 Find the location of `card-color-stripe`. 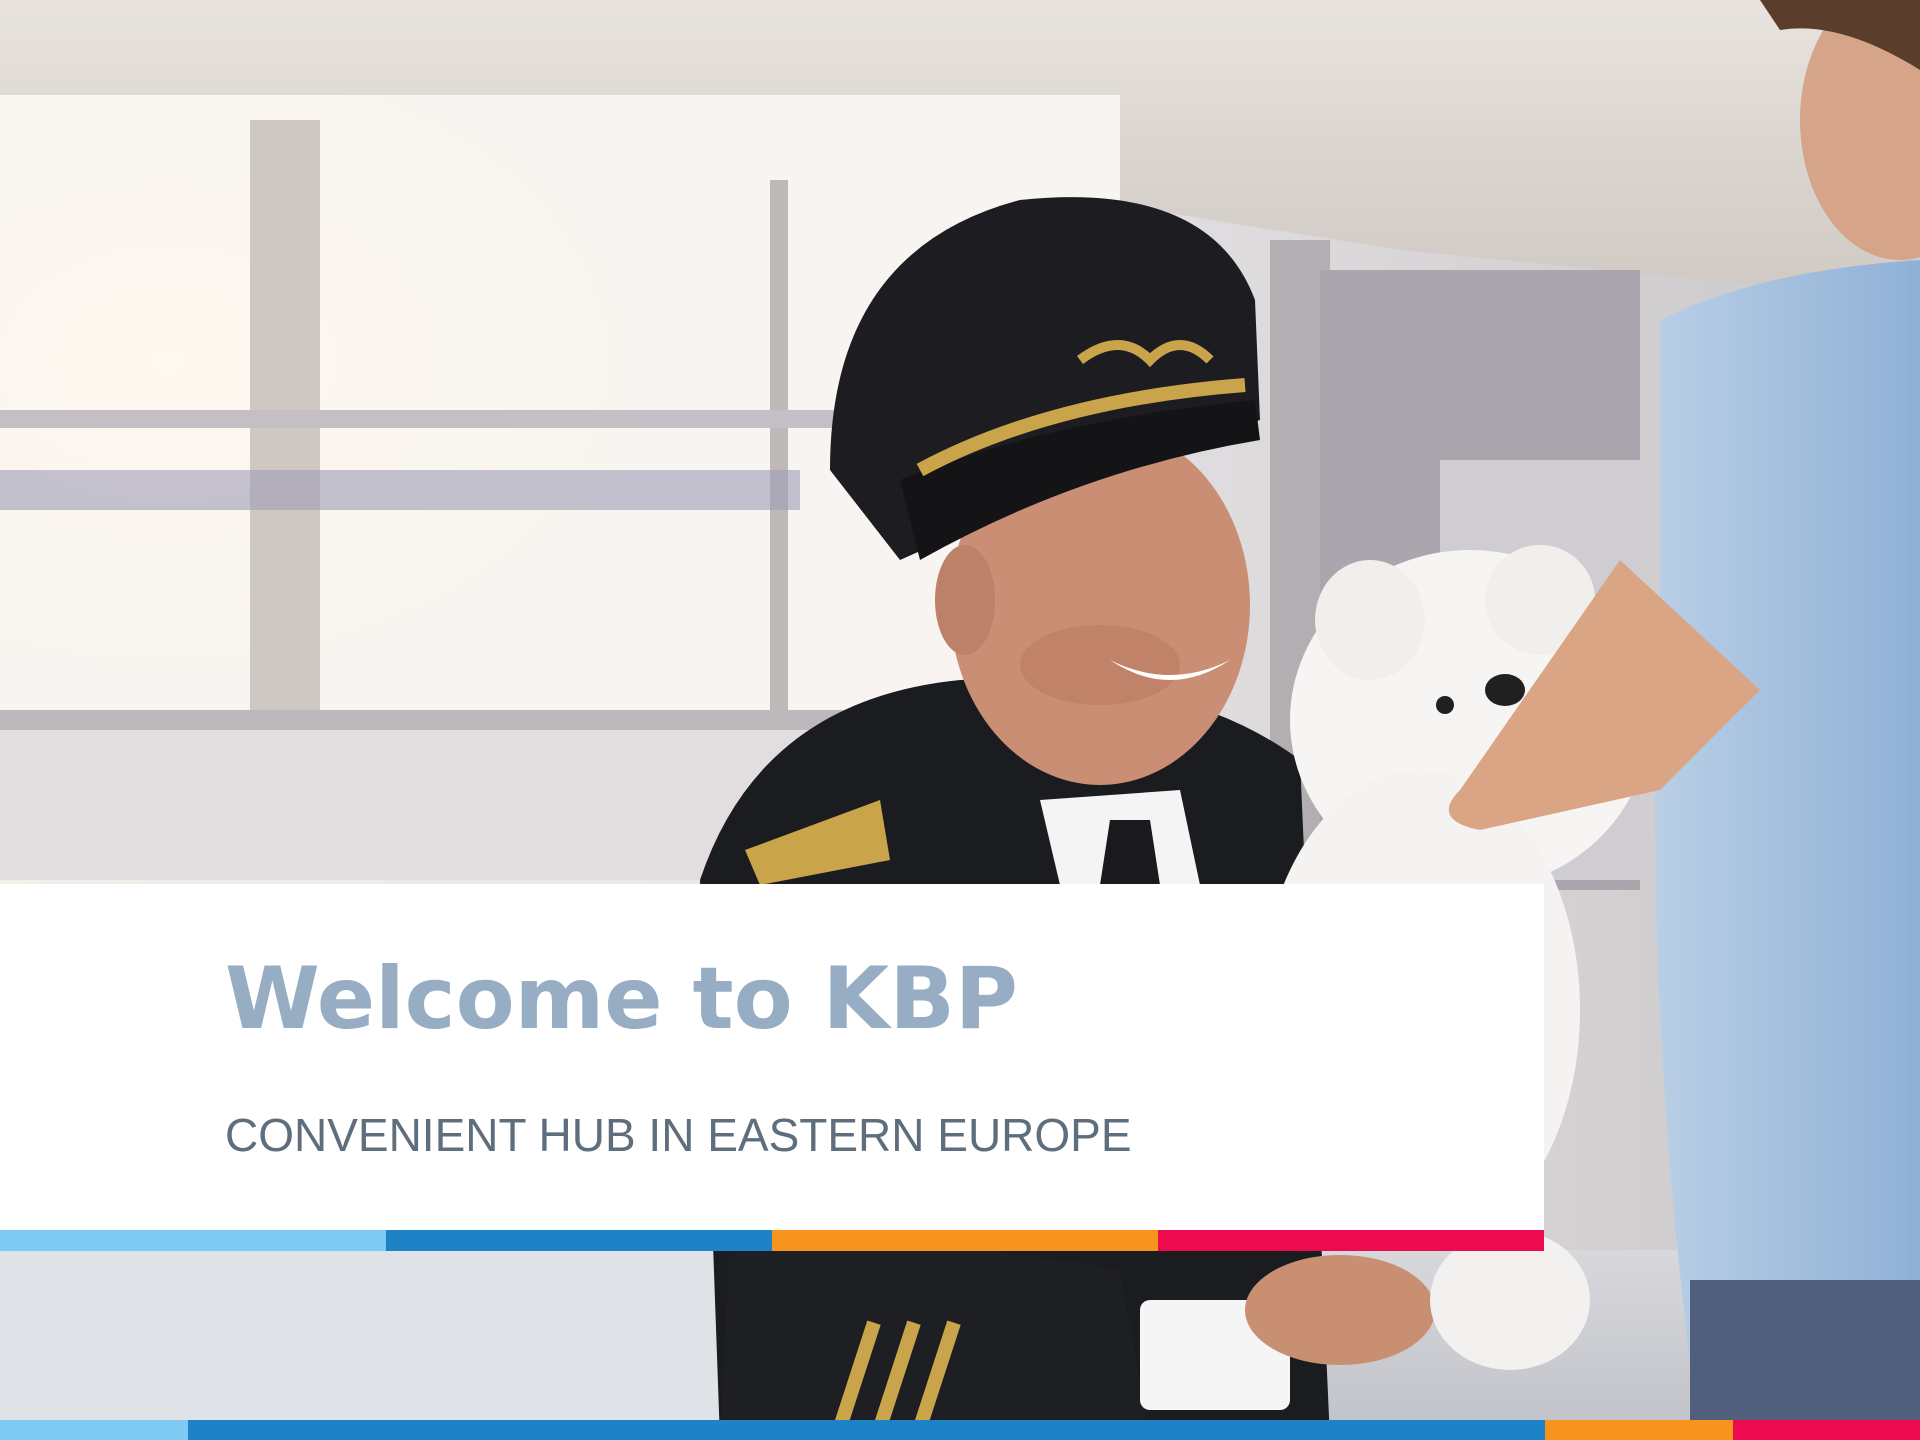

card-color-stripe is located at coordinates (772, 1240).